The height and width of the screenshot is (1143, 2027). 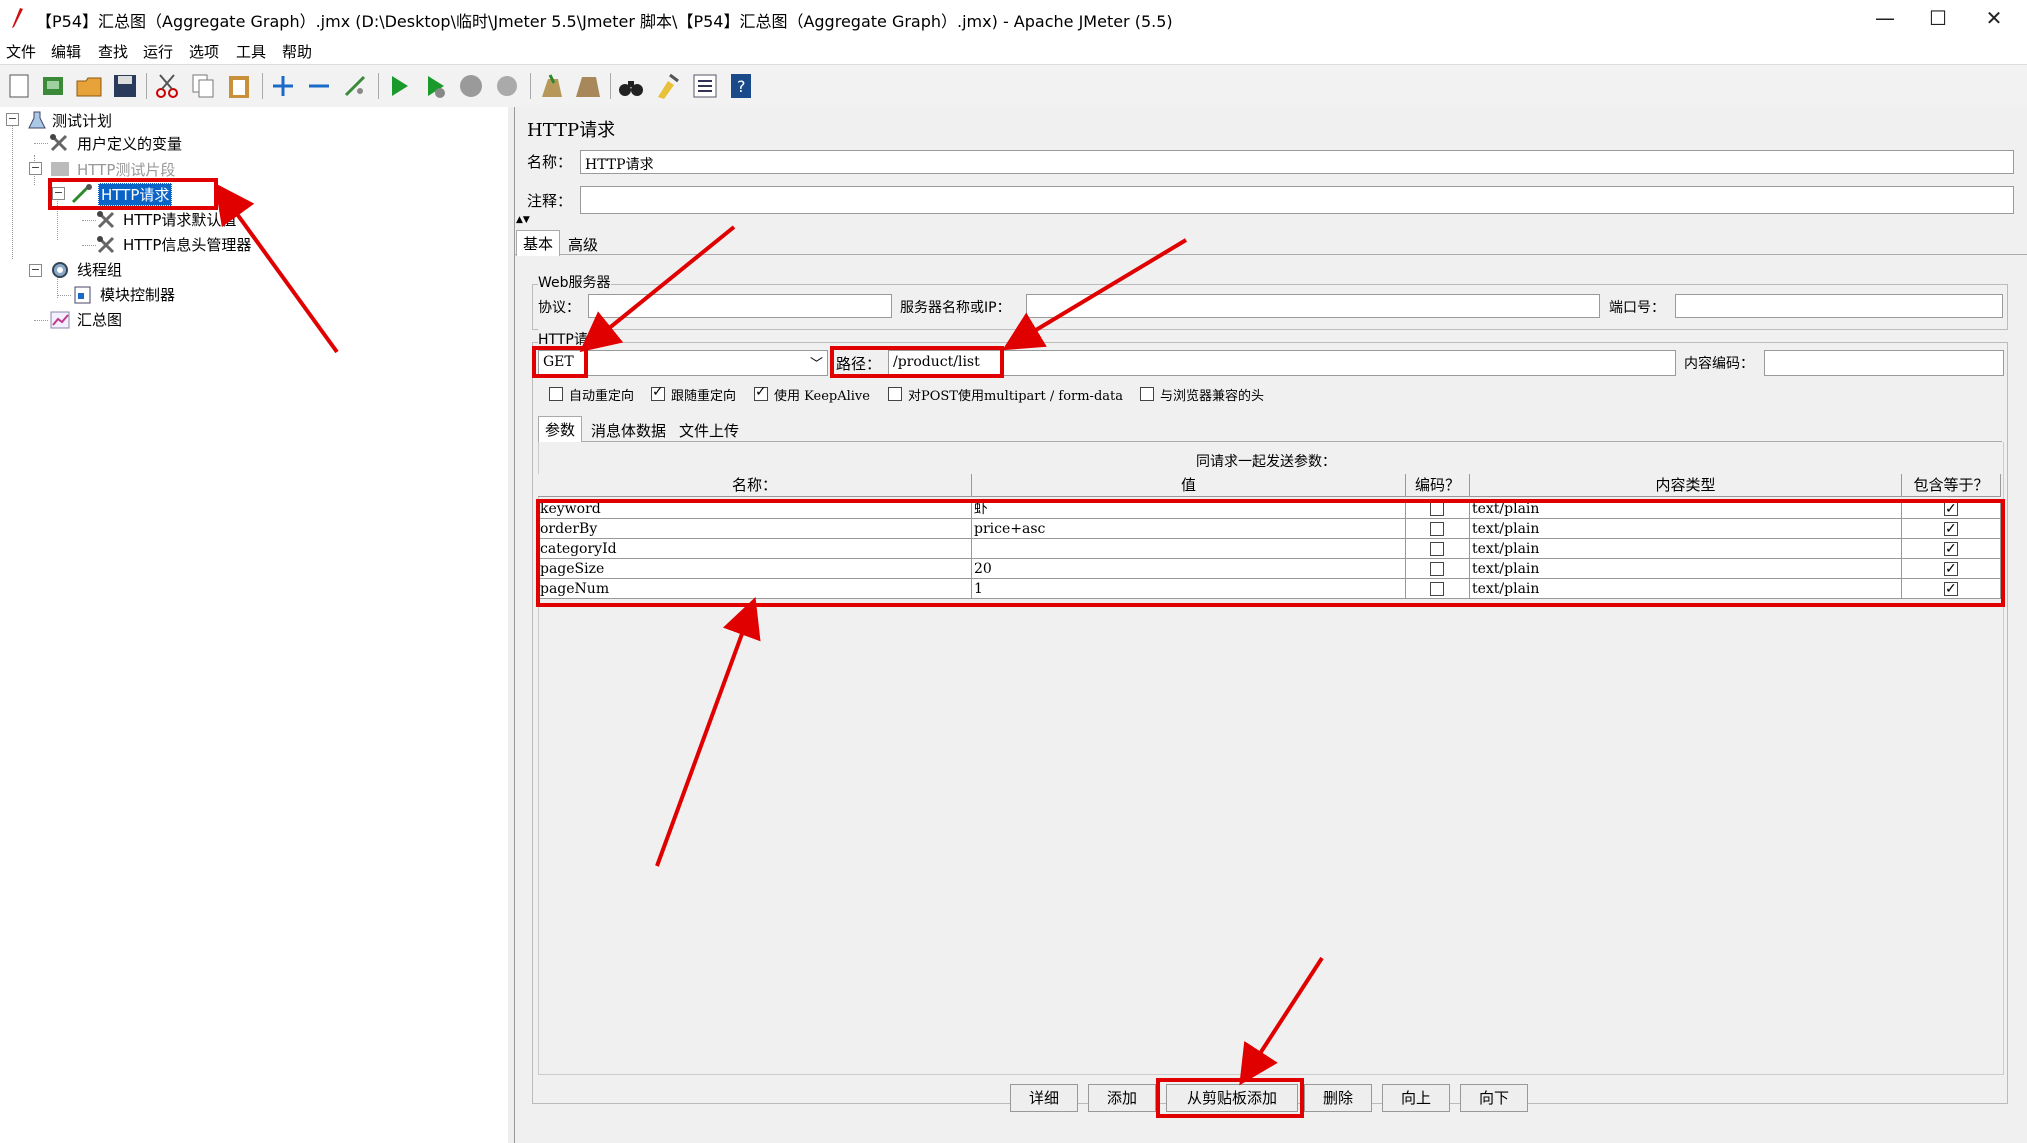 What do you see at coordinates (1189, 589) in the screenshot?
I see `param-value: 1` at bounding box center [1189, 589].